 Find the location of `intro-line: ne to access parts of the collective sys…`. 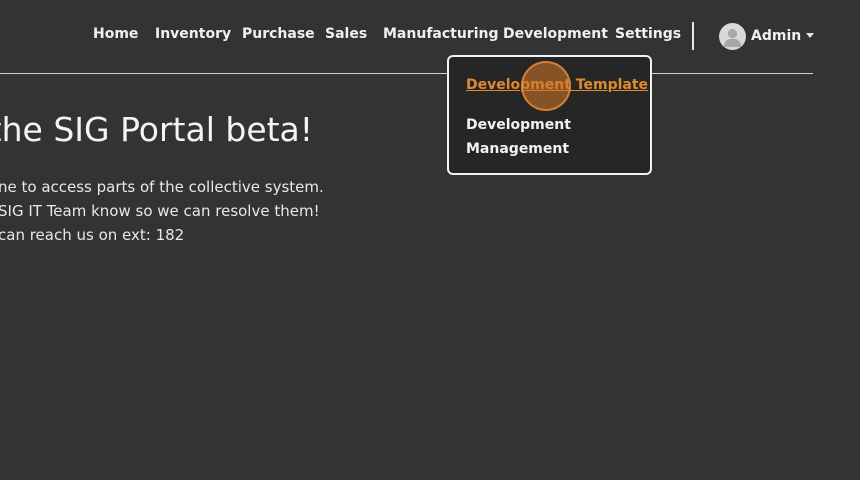

intro-line: ne to access parts of the collective sys… is located at coordinates (162, 187).